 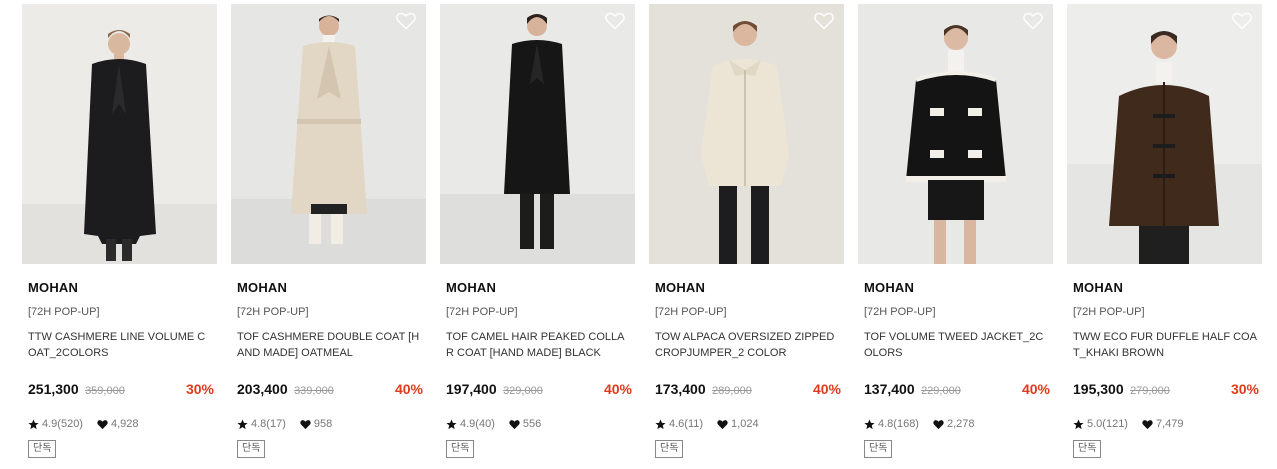 I want to click on likes-count: 958, so click(x=323, y=424).